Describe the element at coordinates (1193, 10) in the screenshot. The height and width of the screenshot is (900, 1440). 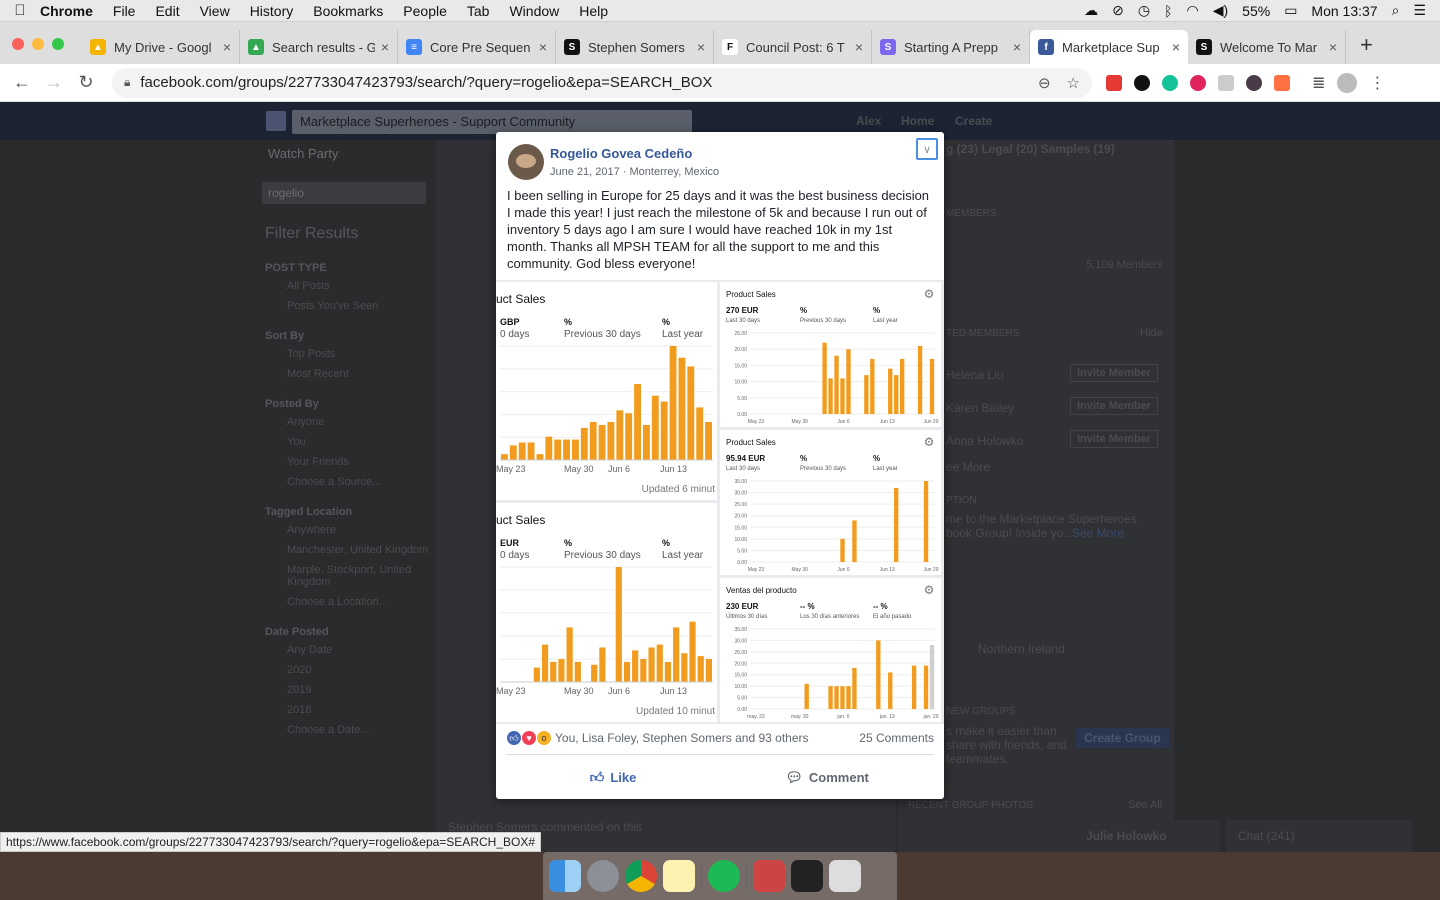
I see `wifi-icon: ◠` at that location.